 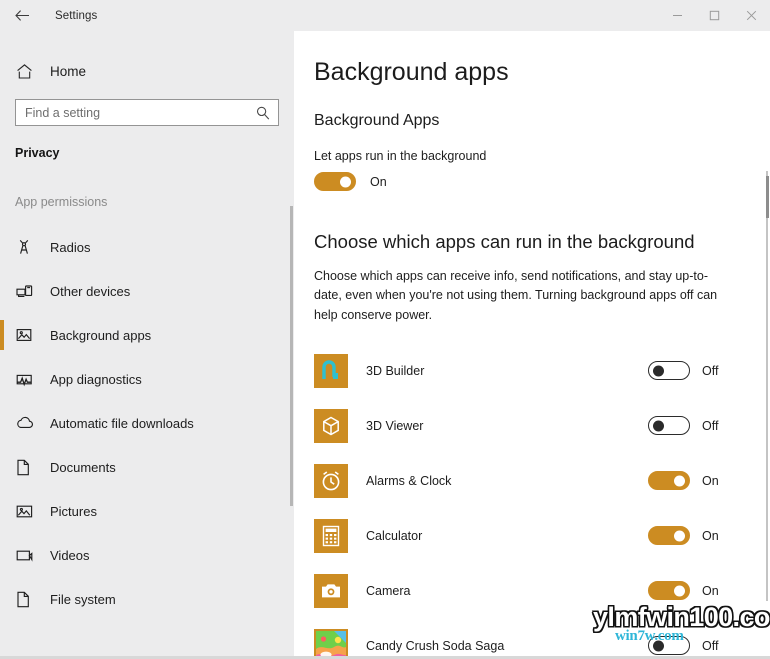 I want to click on list-item: Candy Crush Soda Saga Off, so click(x=521, y=638).